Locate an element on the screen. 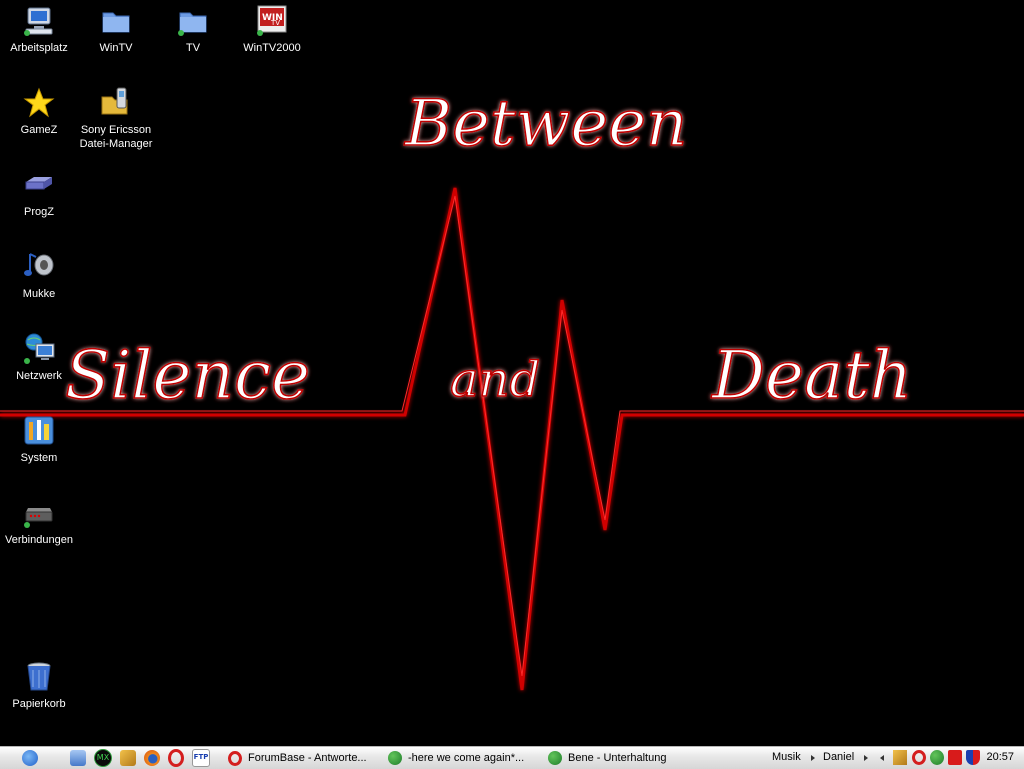 The height and width of the screenshot is (769, 1024). wallpaper-word-and: and is located at coordinates (495, 380).